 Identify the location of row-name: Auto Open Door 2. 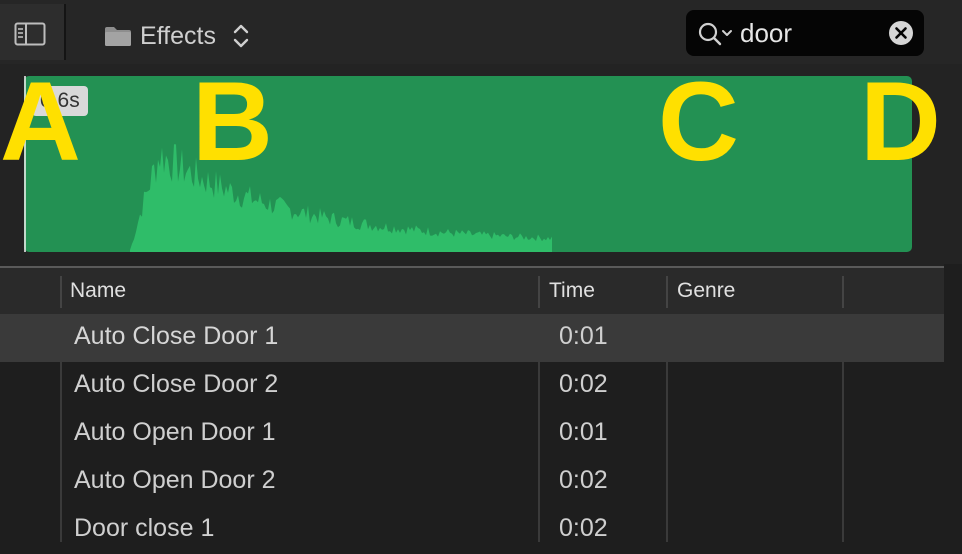
(175, 480).